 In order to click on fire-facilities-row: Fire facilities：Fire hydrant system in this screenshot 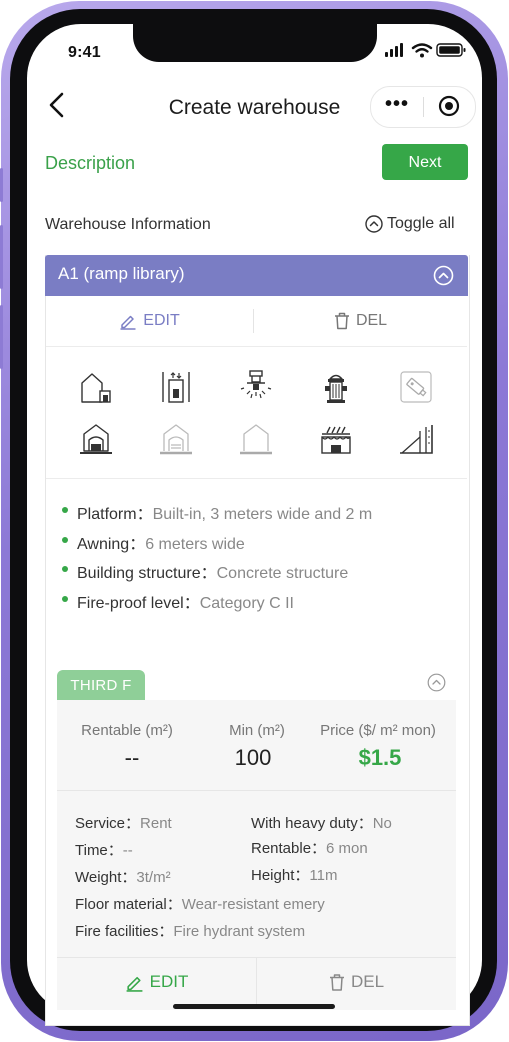, I will do `click(190, 930)`.